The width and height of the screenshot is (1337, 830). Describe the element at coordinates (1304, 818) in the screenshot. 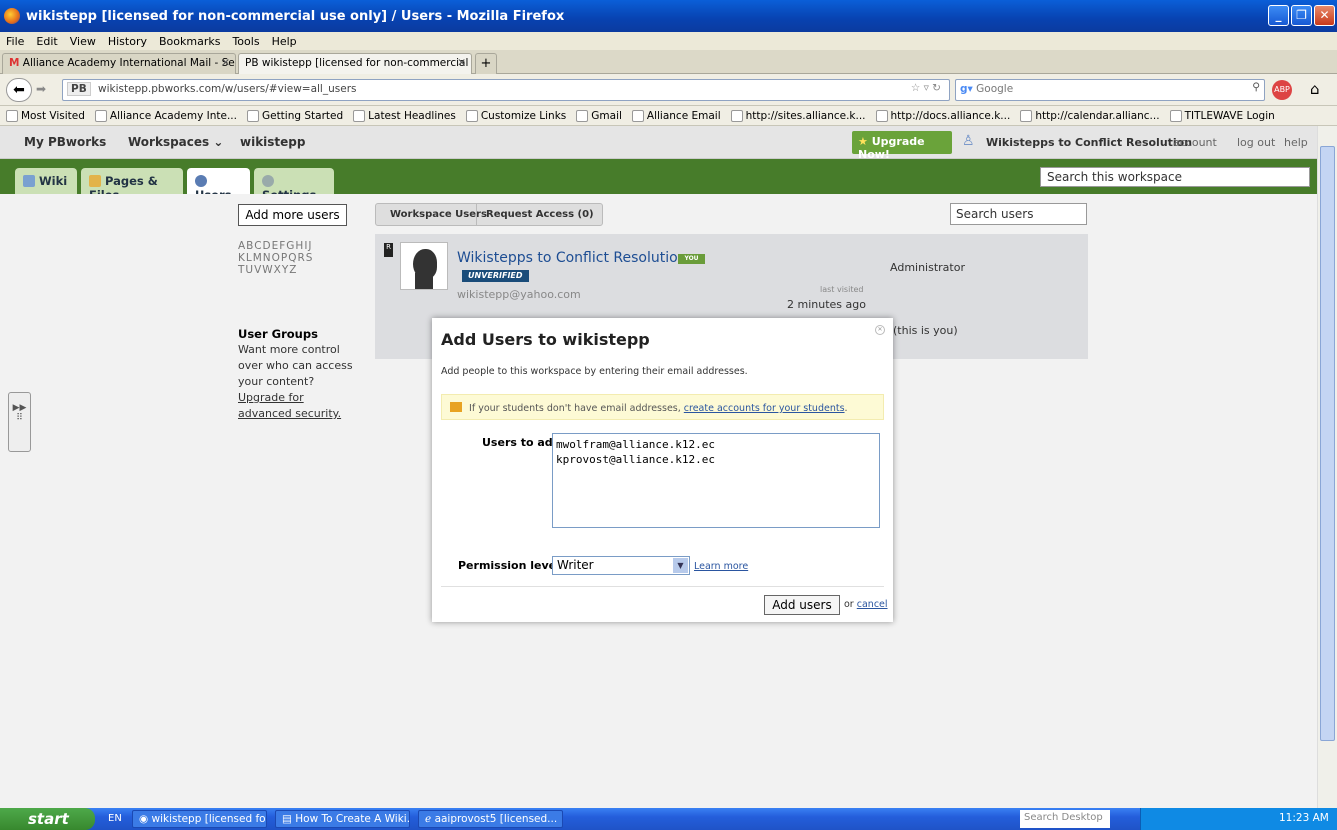

I see `clock: 11:23 AM` at that location.